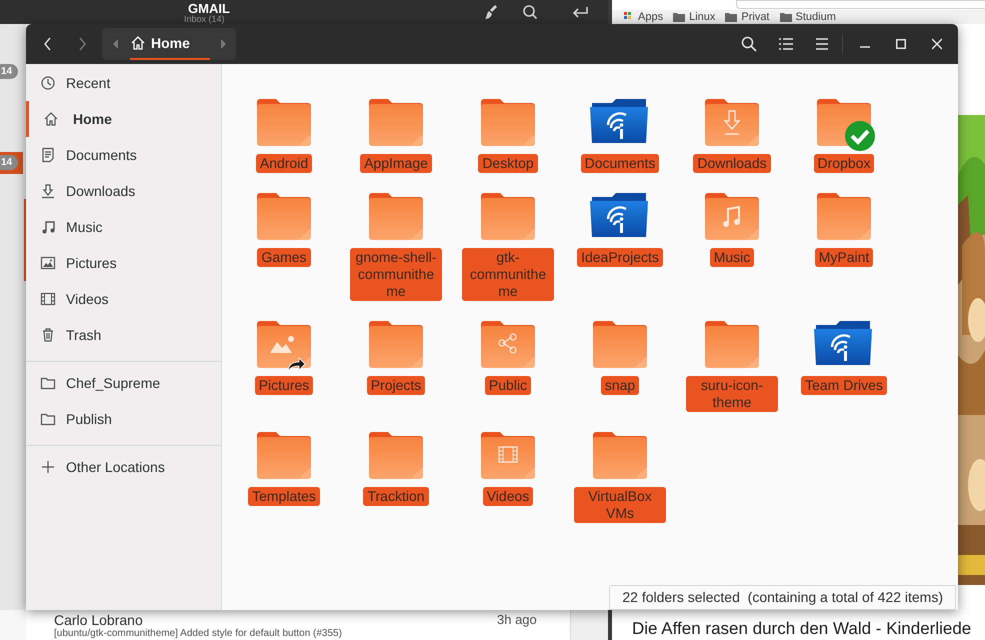  Describe the element at coordinates (694, 17) in the screenshot. I see `bookmark-link: Linux` at that location.